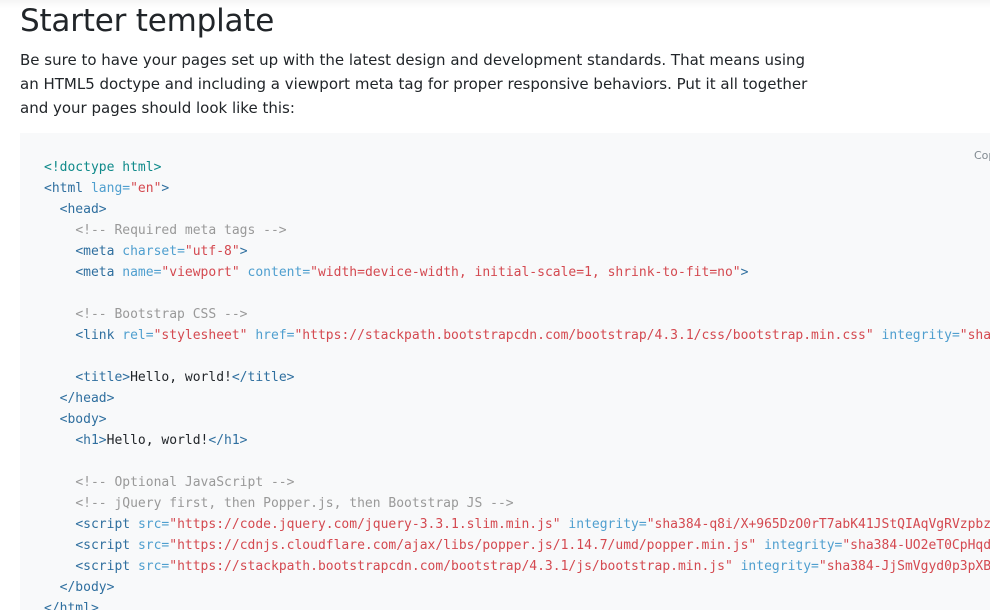 This screenshot has width=990, height=610. I want to click on code-line: <!-- Bootstrap CSS -->, so click(517, 314).